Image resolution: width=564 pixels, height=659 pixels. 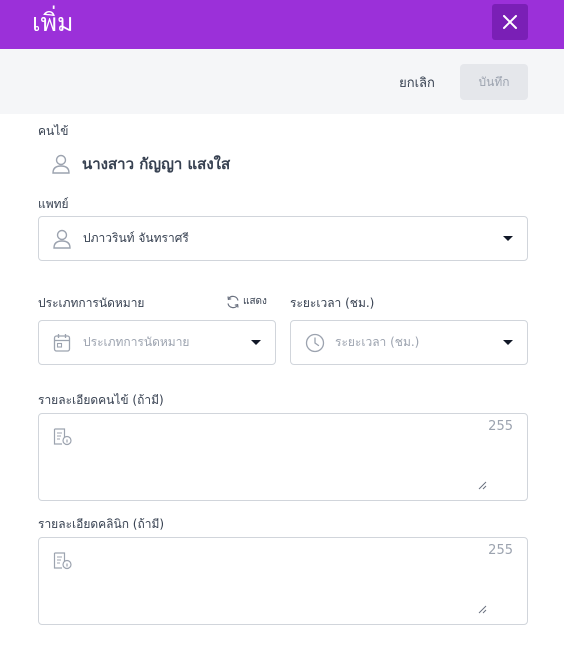 I want to click on patient-label: คนไข้, so click(x=53, y=131).